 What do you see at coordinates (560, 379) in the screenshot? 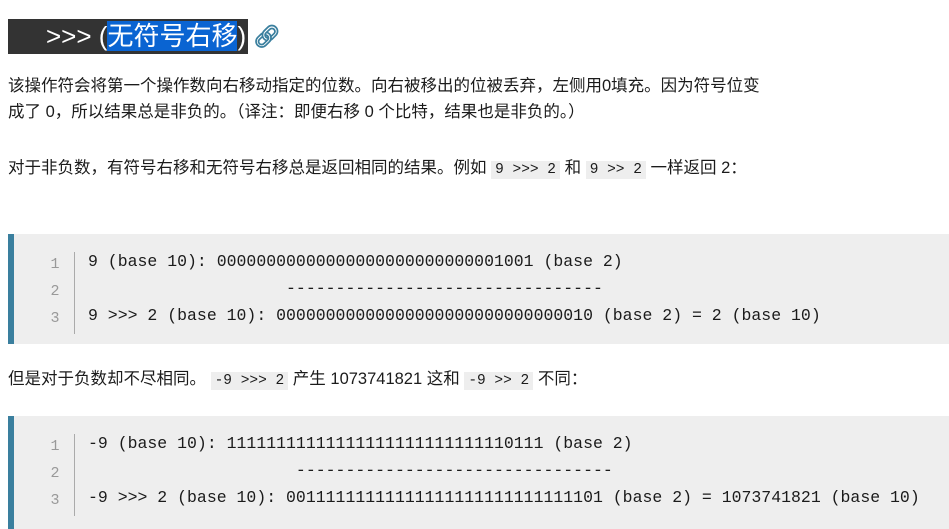
I see `text: 不同：` at bounding box center [560, 379].